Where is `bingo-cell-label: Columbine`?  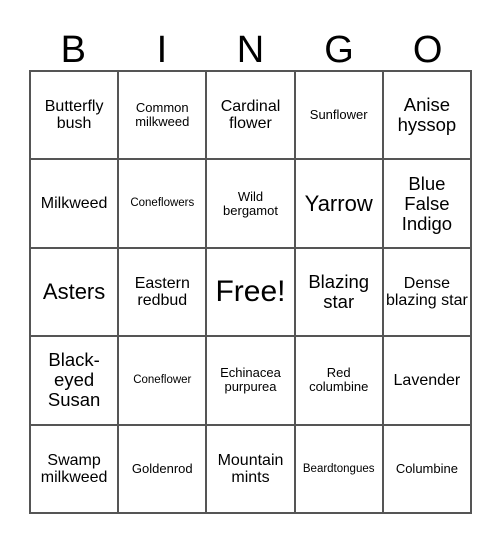 bingo-cell-label: Columbine is located at coordinates (426, 468).